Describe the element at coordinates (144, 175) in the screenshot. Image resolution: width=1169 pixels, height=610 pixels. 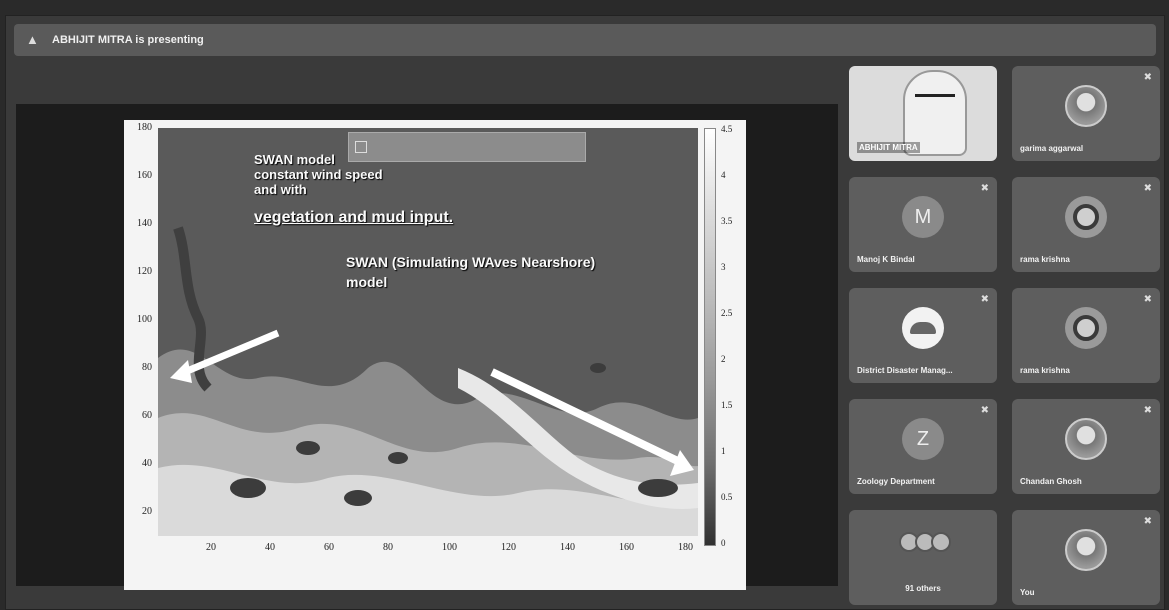
I see `y-axis-tick: 160` at that location.